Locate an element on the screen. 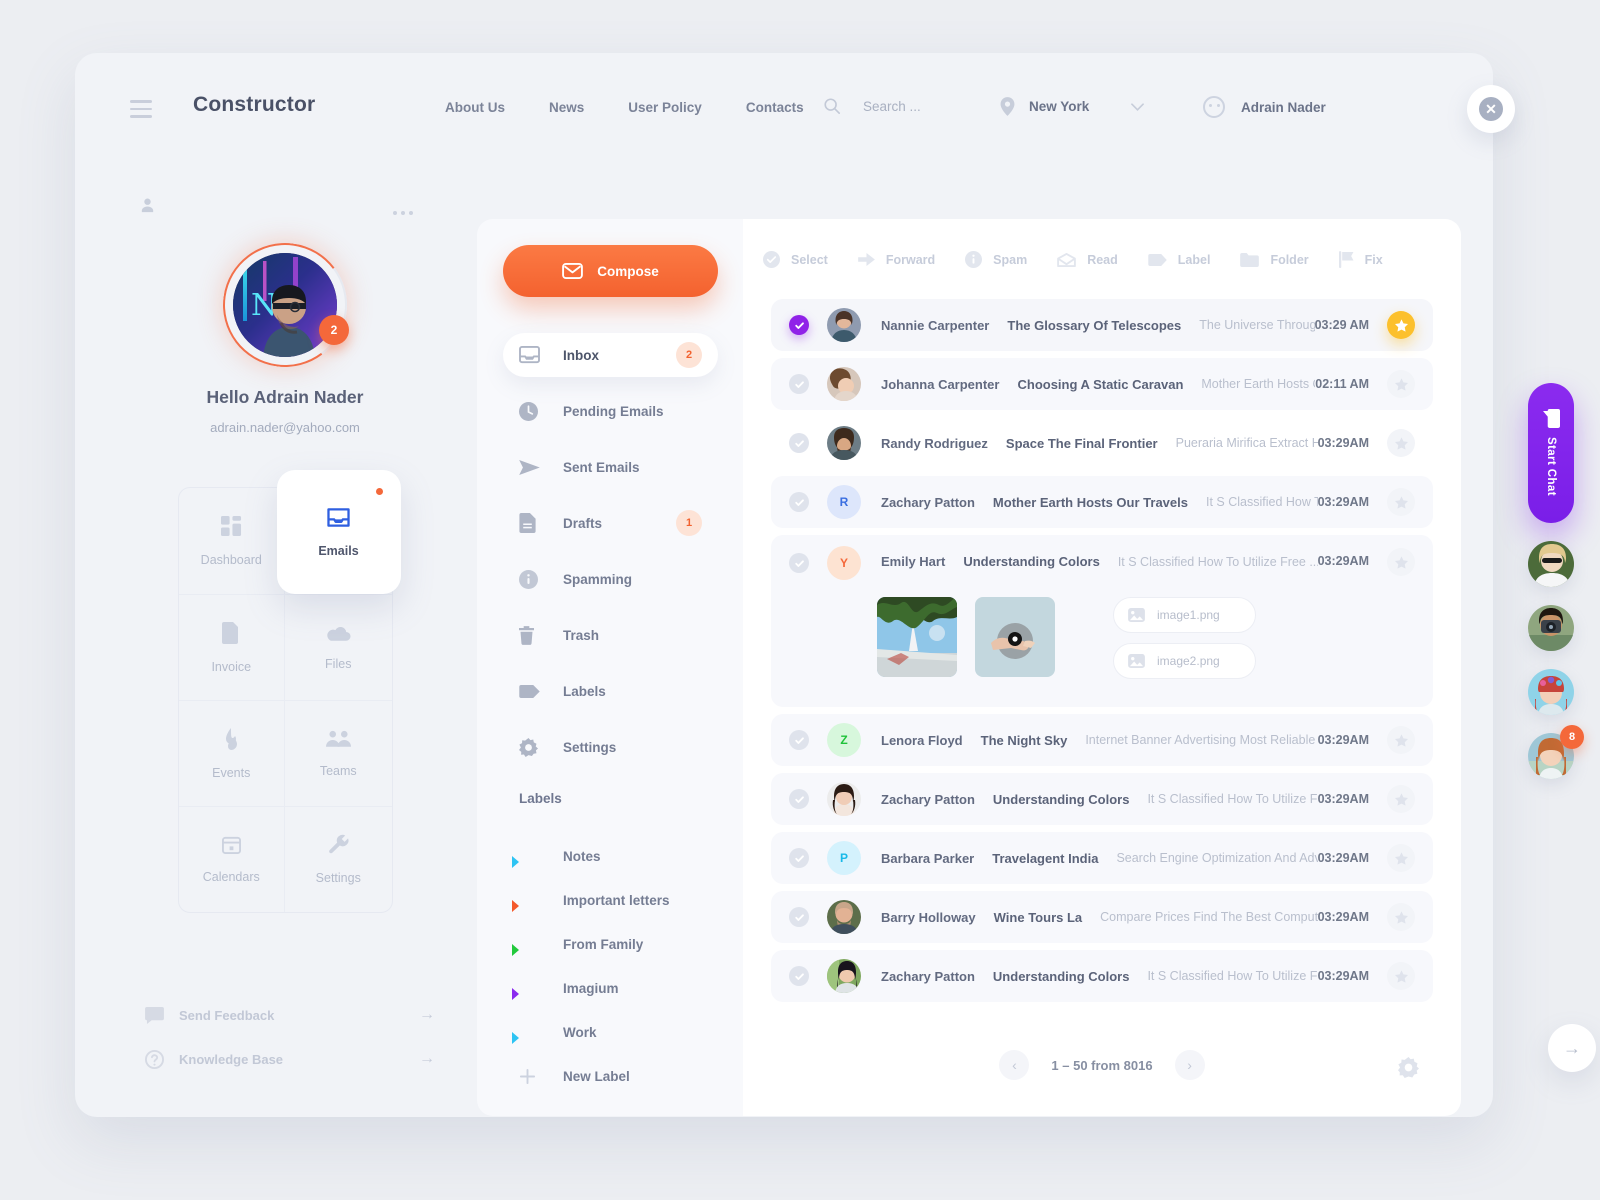 The image size is (1600, 1200). toolbar-label: Forward is located at coordinates (910, 259).